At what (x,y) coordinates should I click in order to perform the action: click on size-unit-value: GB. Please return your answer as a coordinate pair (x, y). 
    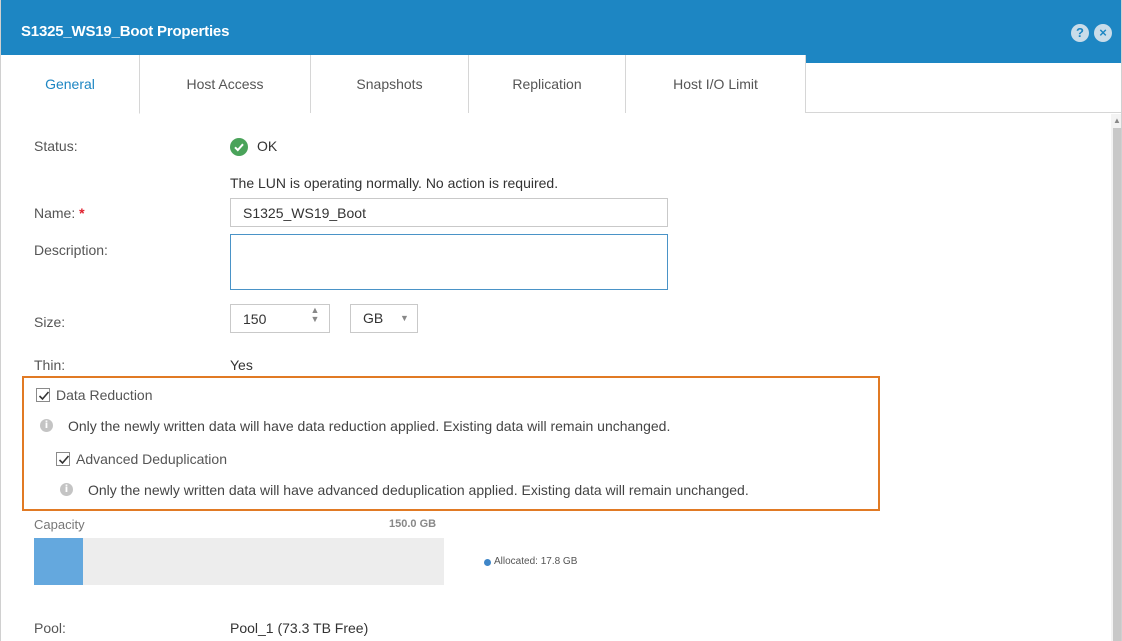
    Looking at the image, I should click on (373, 318).